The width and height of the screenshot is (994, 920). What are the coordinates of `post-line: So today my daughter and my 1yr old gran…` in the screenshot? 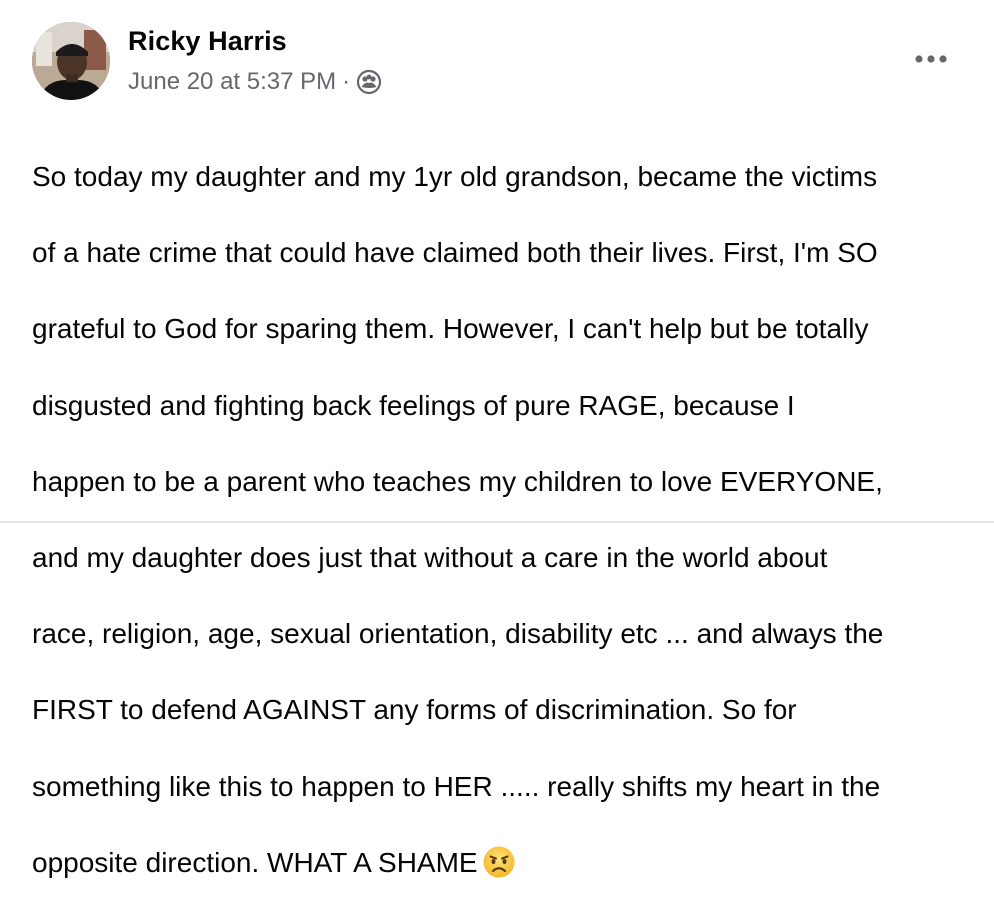 It's located at (455, 177).